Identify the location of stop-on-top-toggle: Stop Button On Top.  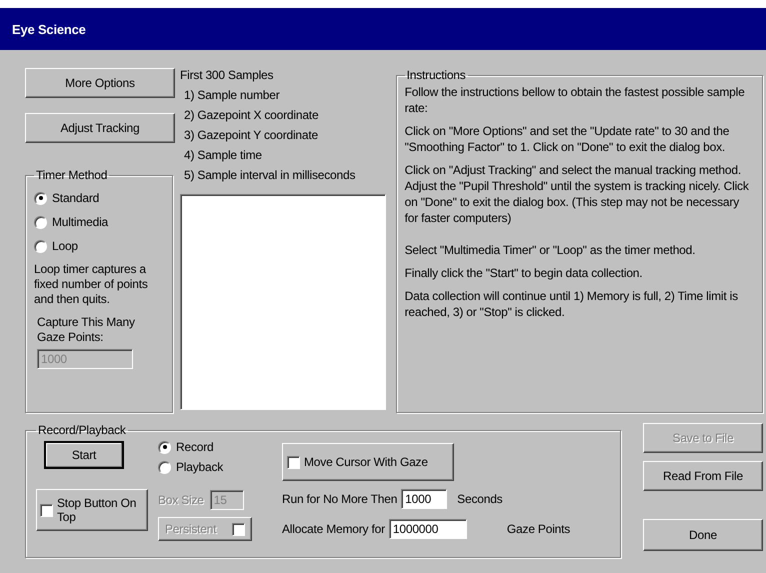
(92, 510).